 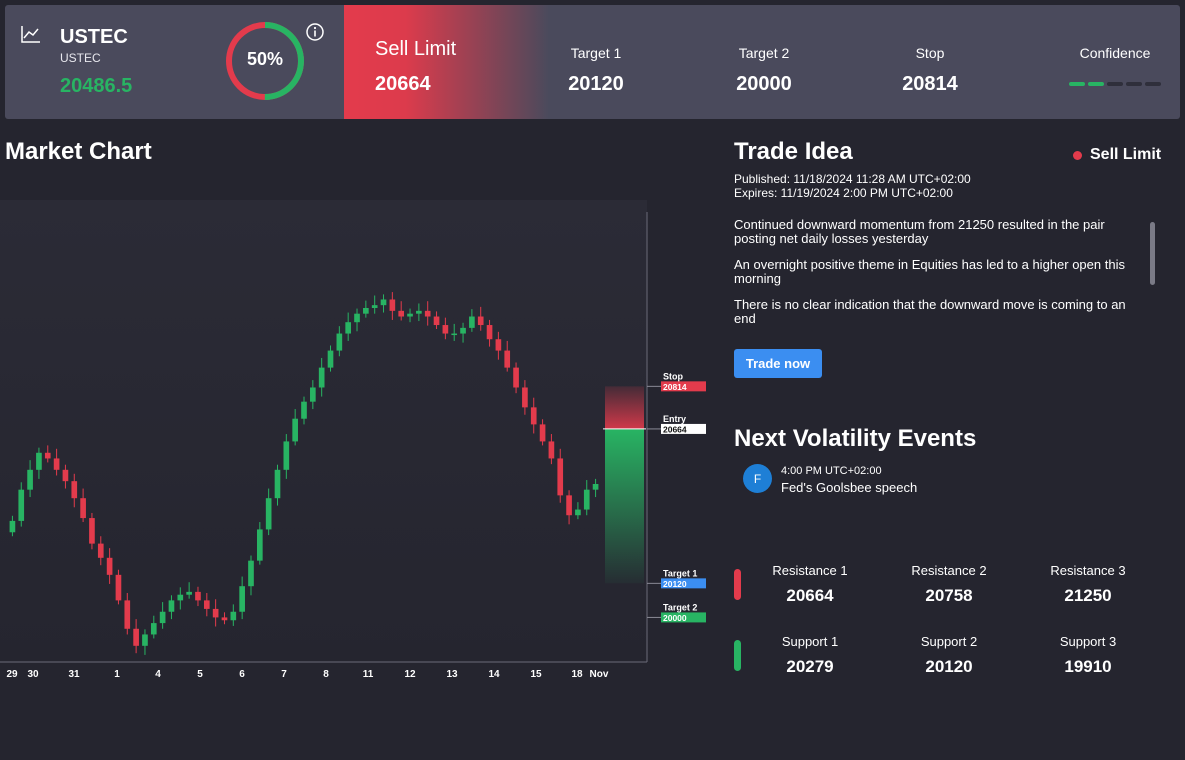 I want to click on trade-now-button: Trade now, so click(x=778, y=363).